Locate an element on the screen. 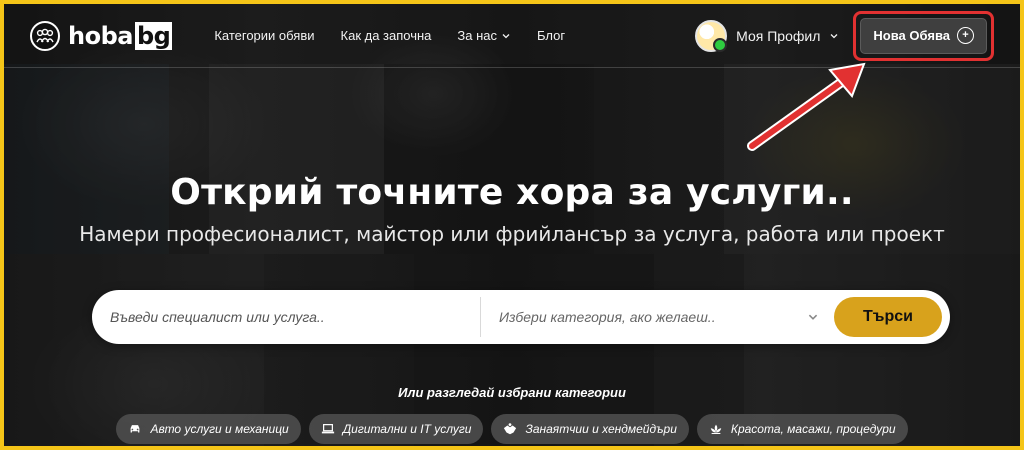 The width and height of the screenshot is (1024, 450). new-ad-button: Нова Обява + is located at coordinates (923, 35).